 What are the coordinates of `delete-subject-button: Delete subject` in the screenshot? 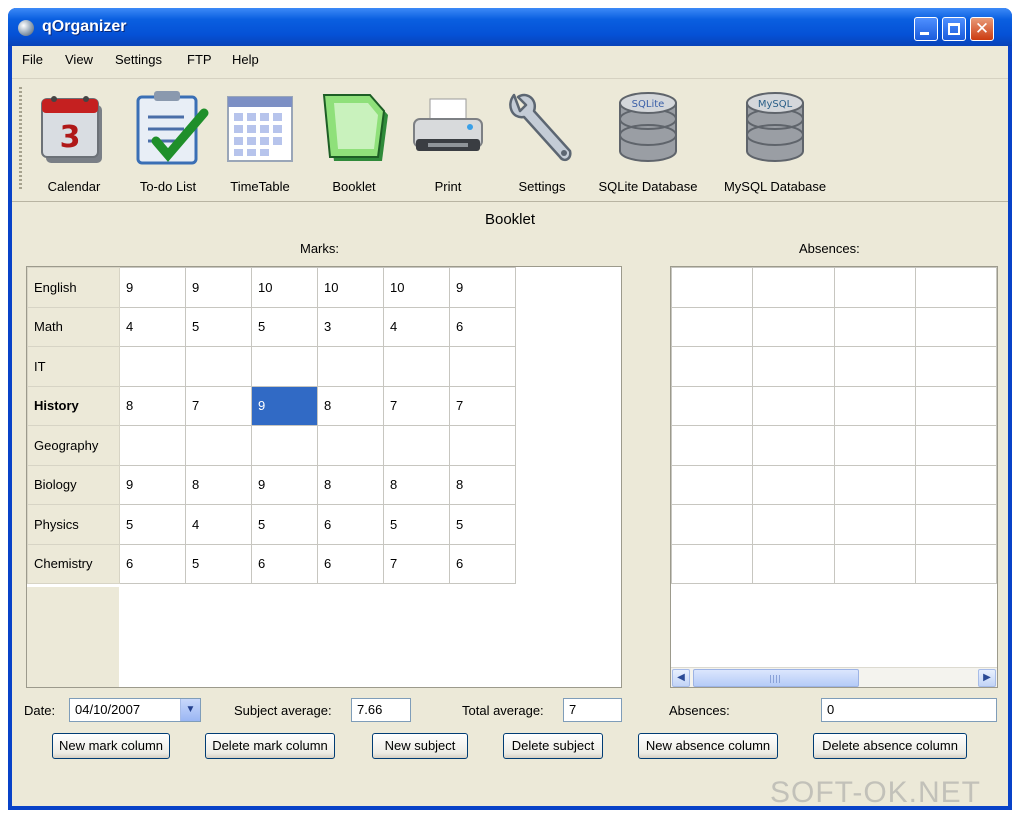 It's located at (553, 746).